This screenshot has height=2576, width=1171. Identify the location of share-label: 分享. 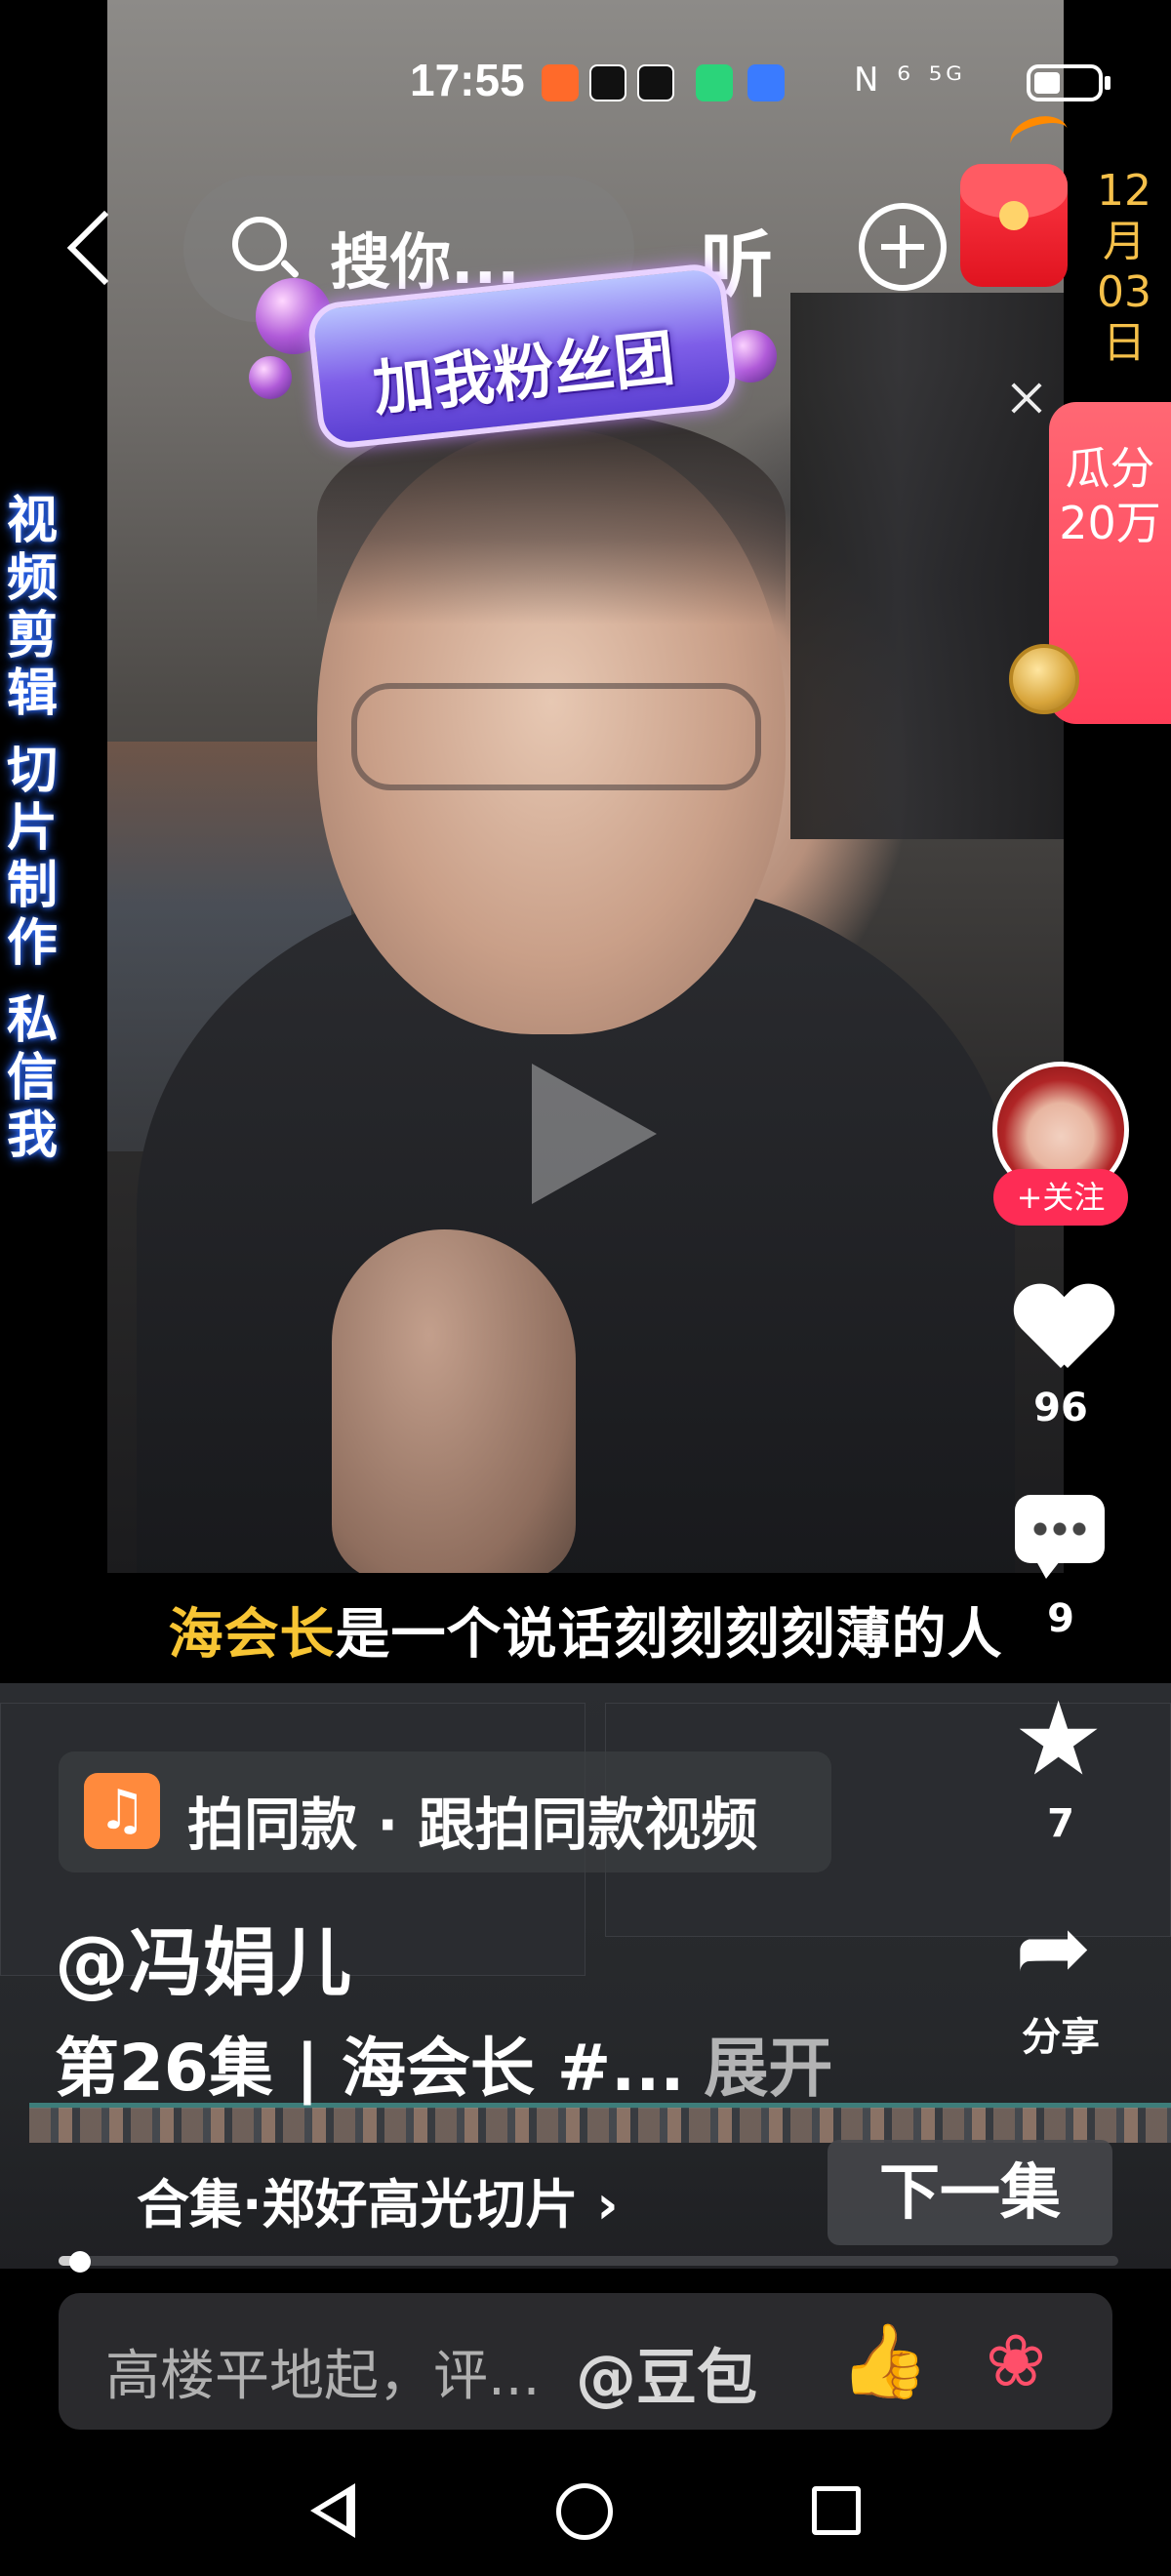
(1061, 2037).